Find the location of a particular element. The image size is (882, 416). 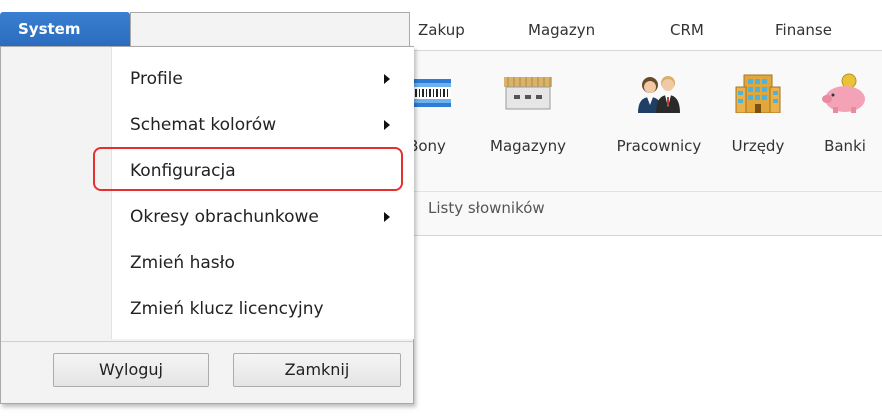

menu-item-change-password: Zmień hasło is located at coordinates (263, 263).